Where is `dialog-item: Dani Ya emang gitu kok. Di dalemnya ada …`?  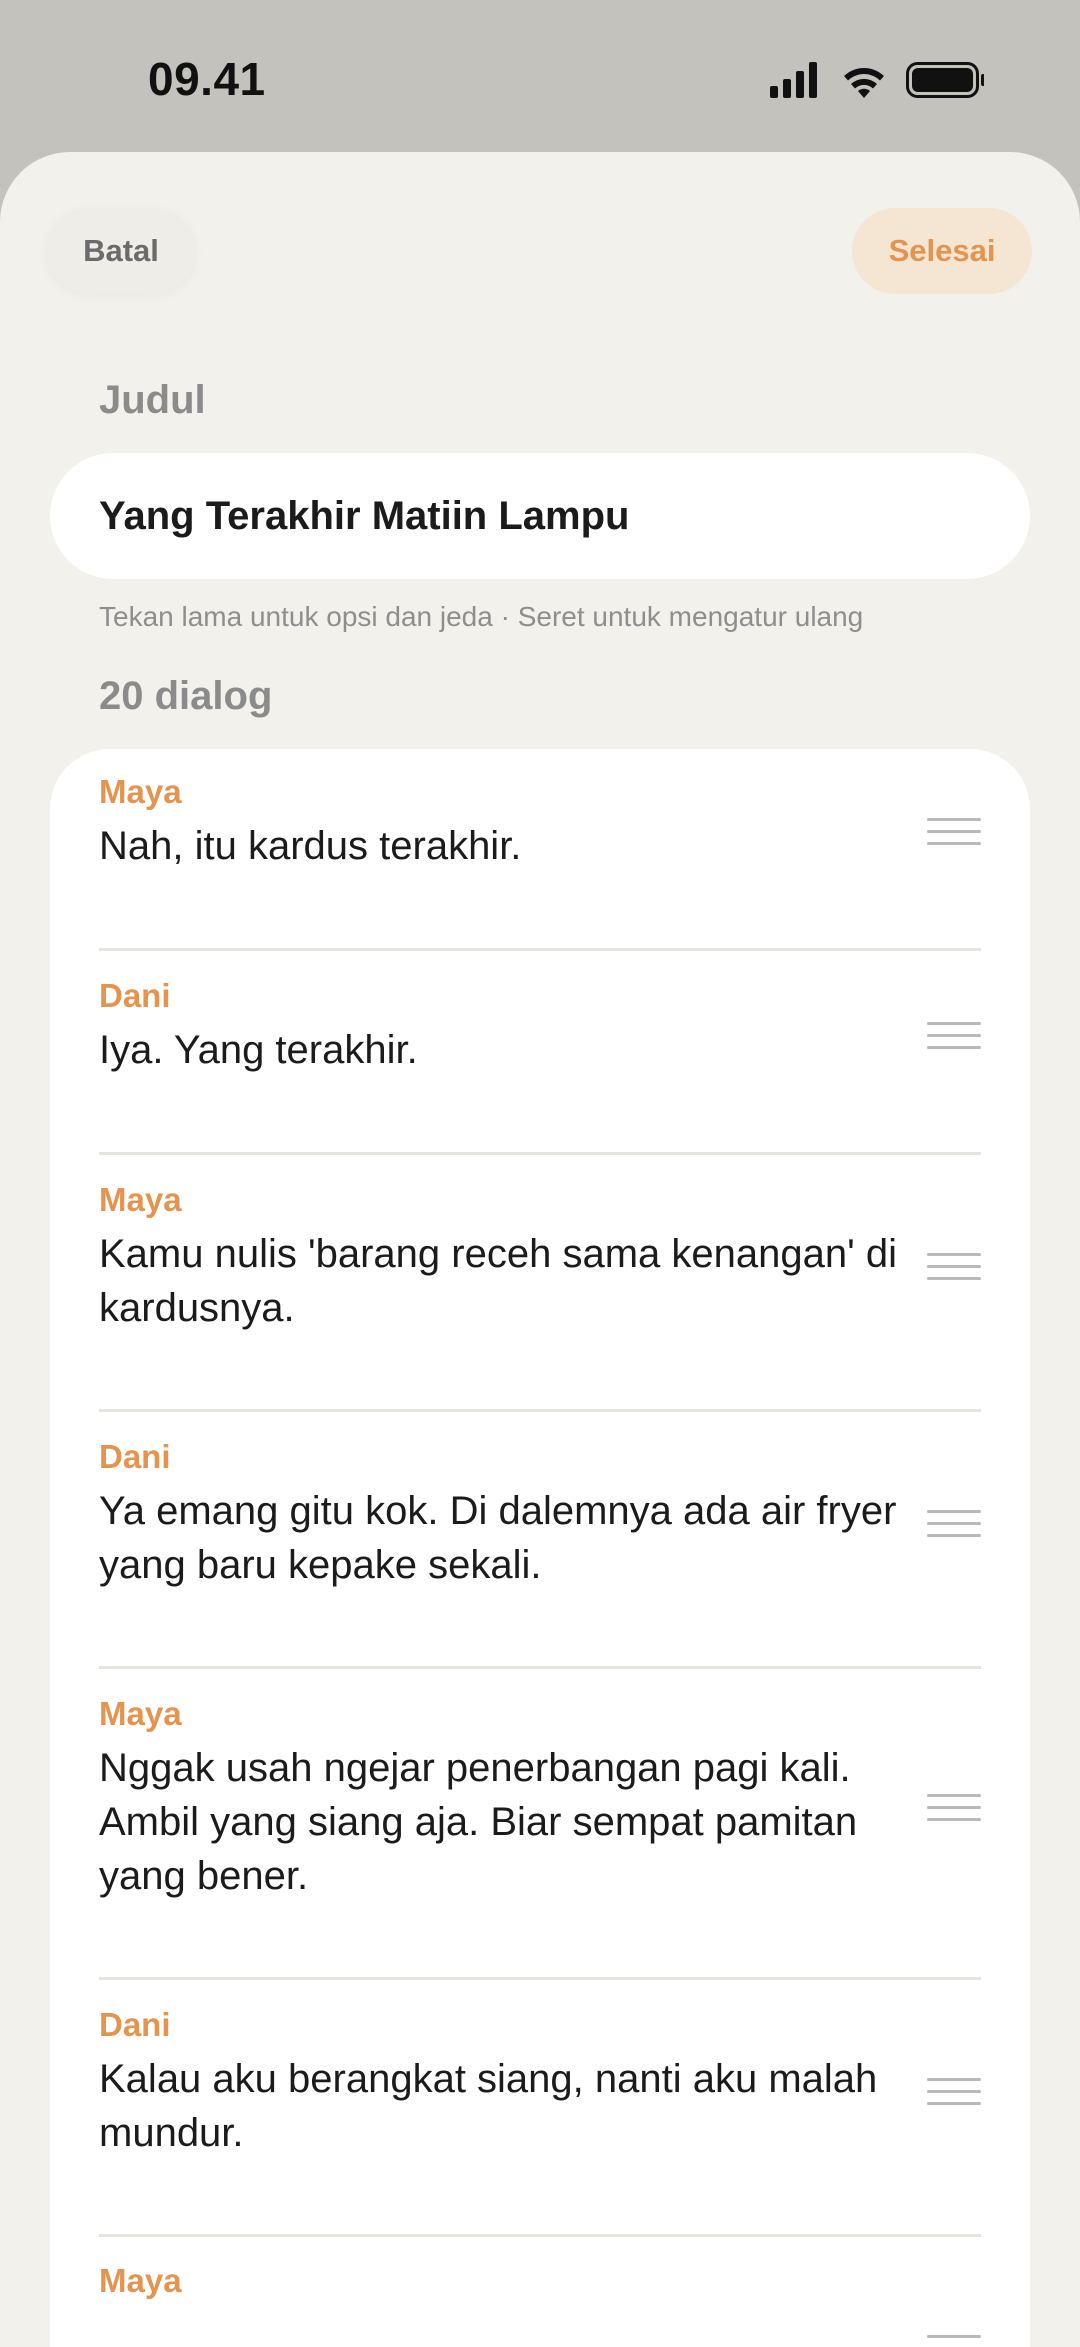 dialog-item: Dani Ya emang gitu kok. Di dalemnya ada … is located at coordinates (540, 1515).